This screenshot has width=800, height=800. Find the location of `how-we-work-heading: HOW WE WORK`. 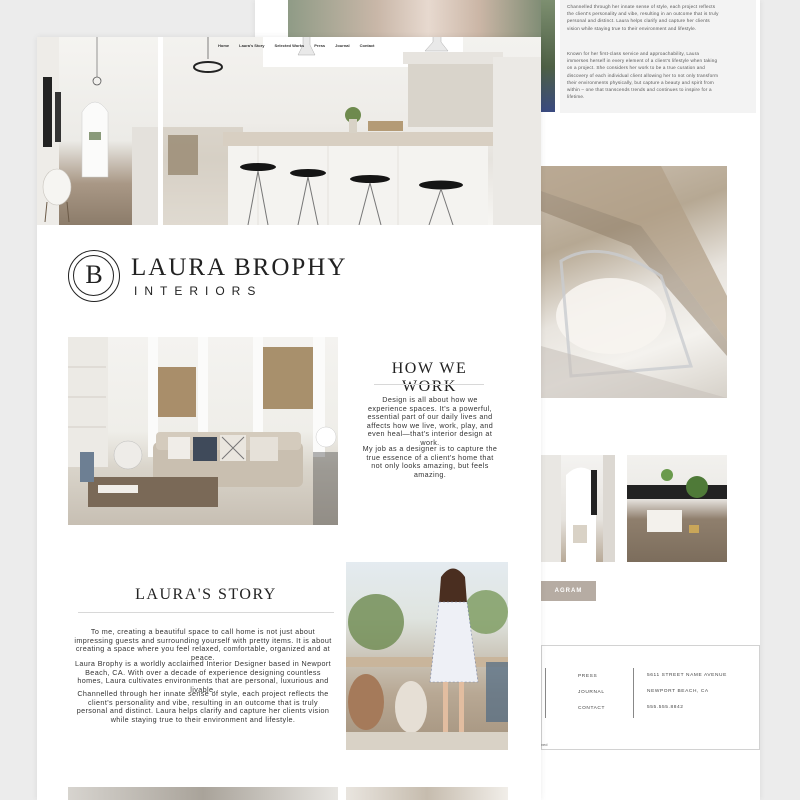

how-we-work-heading: HOW WE WORK is located at coordinates (429, 377).